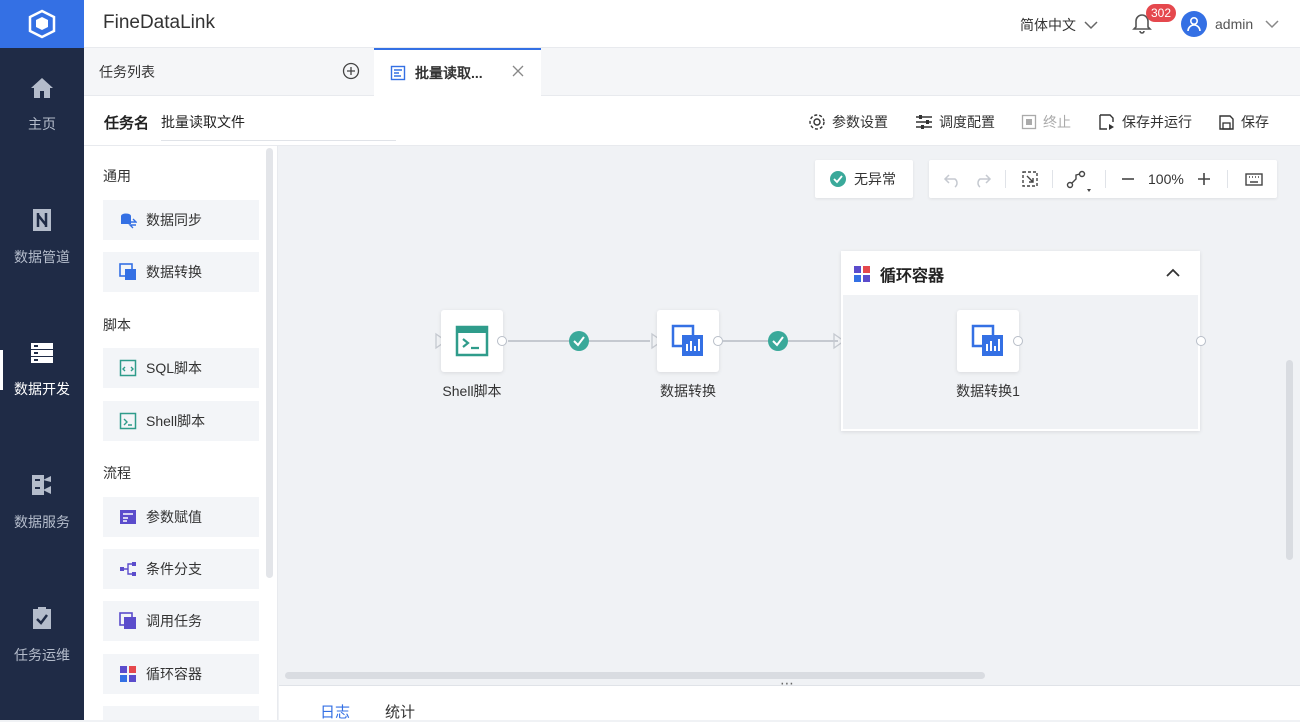  Describe the element at coordinates (335, 711) in the screenshot. I see `tab-log: 日志` at that location.